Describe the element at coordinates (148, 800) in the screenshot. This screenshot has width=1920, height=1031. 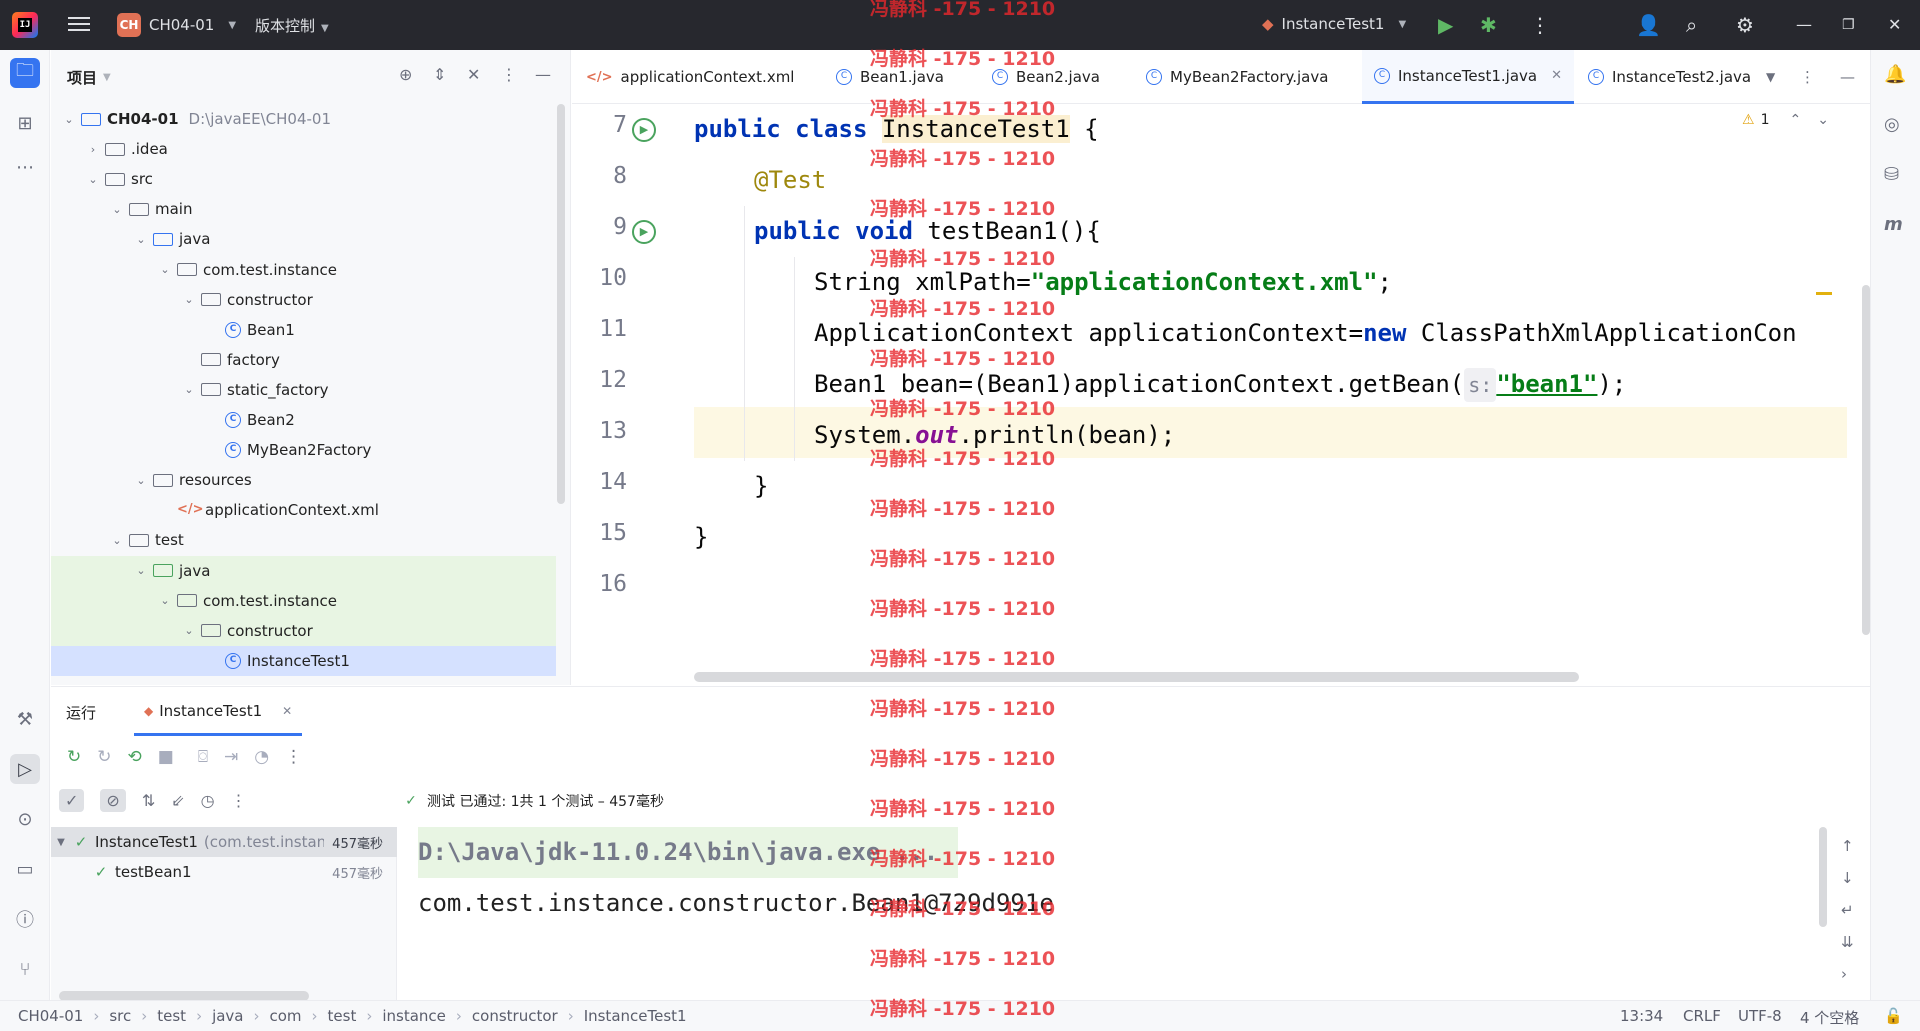
I see `sort-icon: ⇅` at that location.